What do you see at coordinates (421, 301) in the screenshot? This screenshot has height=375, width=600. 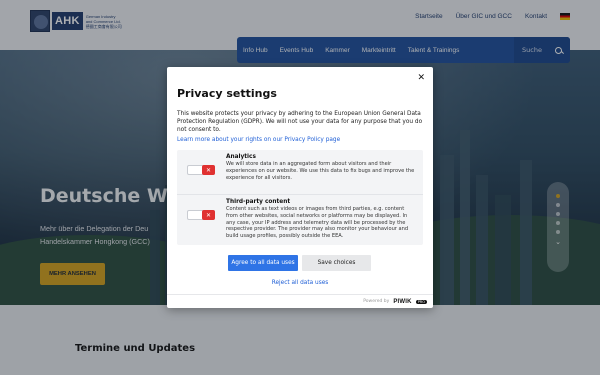 I see `pro-badge: PRO` at bounding box center [421, 301].